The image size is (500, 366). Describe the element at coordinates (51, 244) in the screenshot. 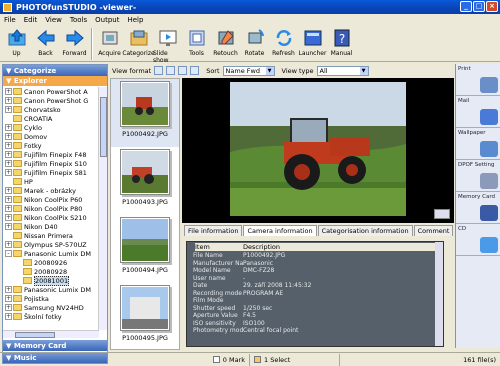

I see `tree-item: + Olympus SP-570UZ` at that location.